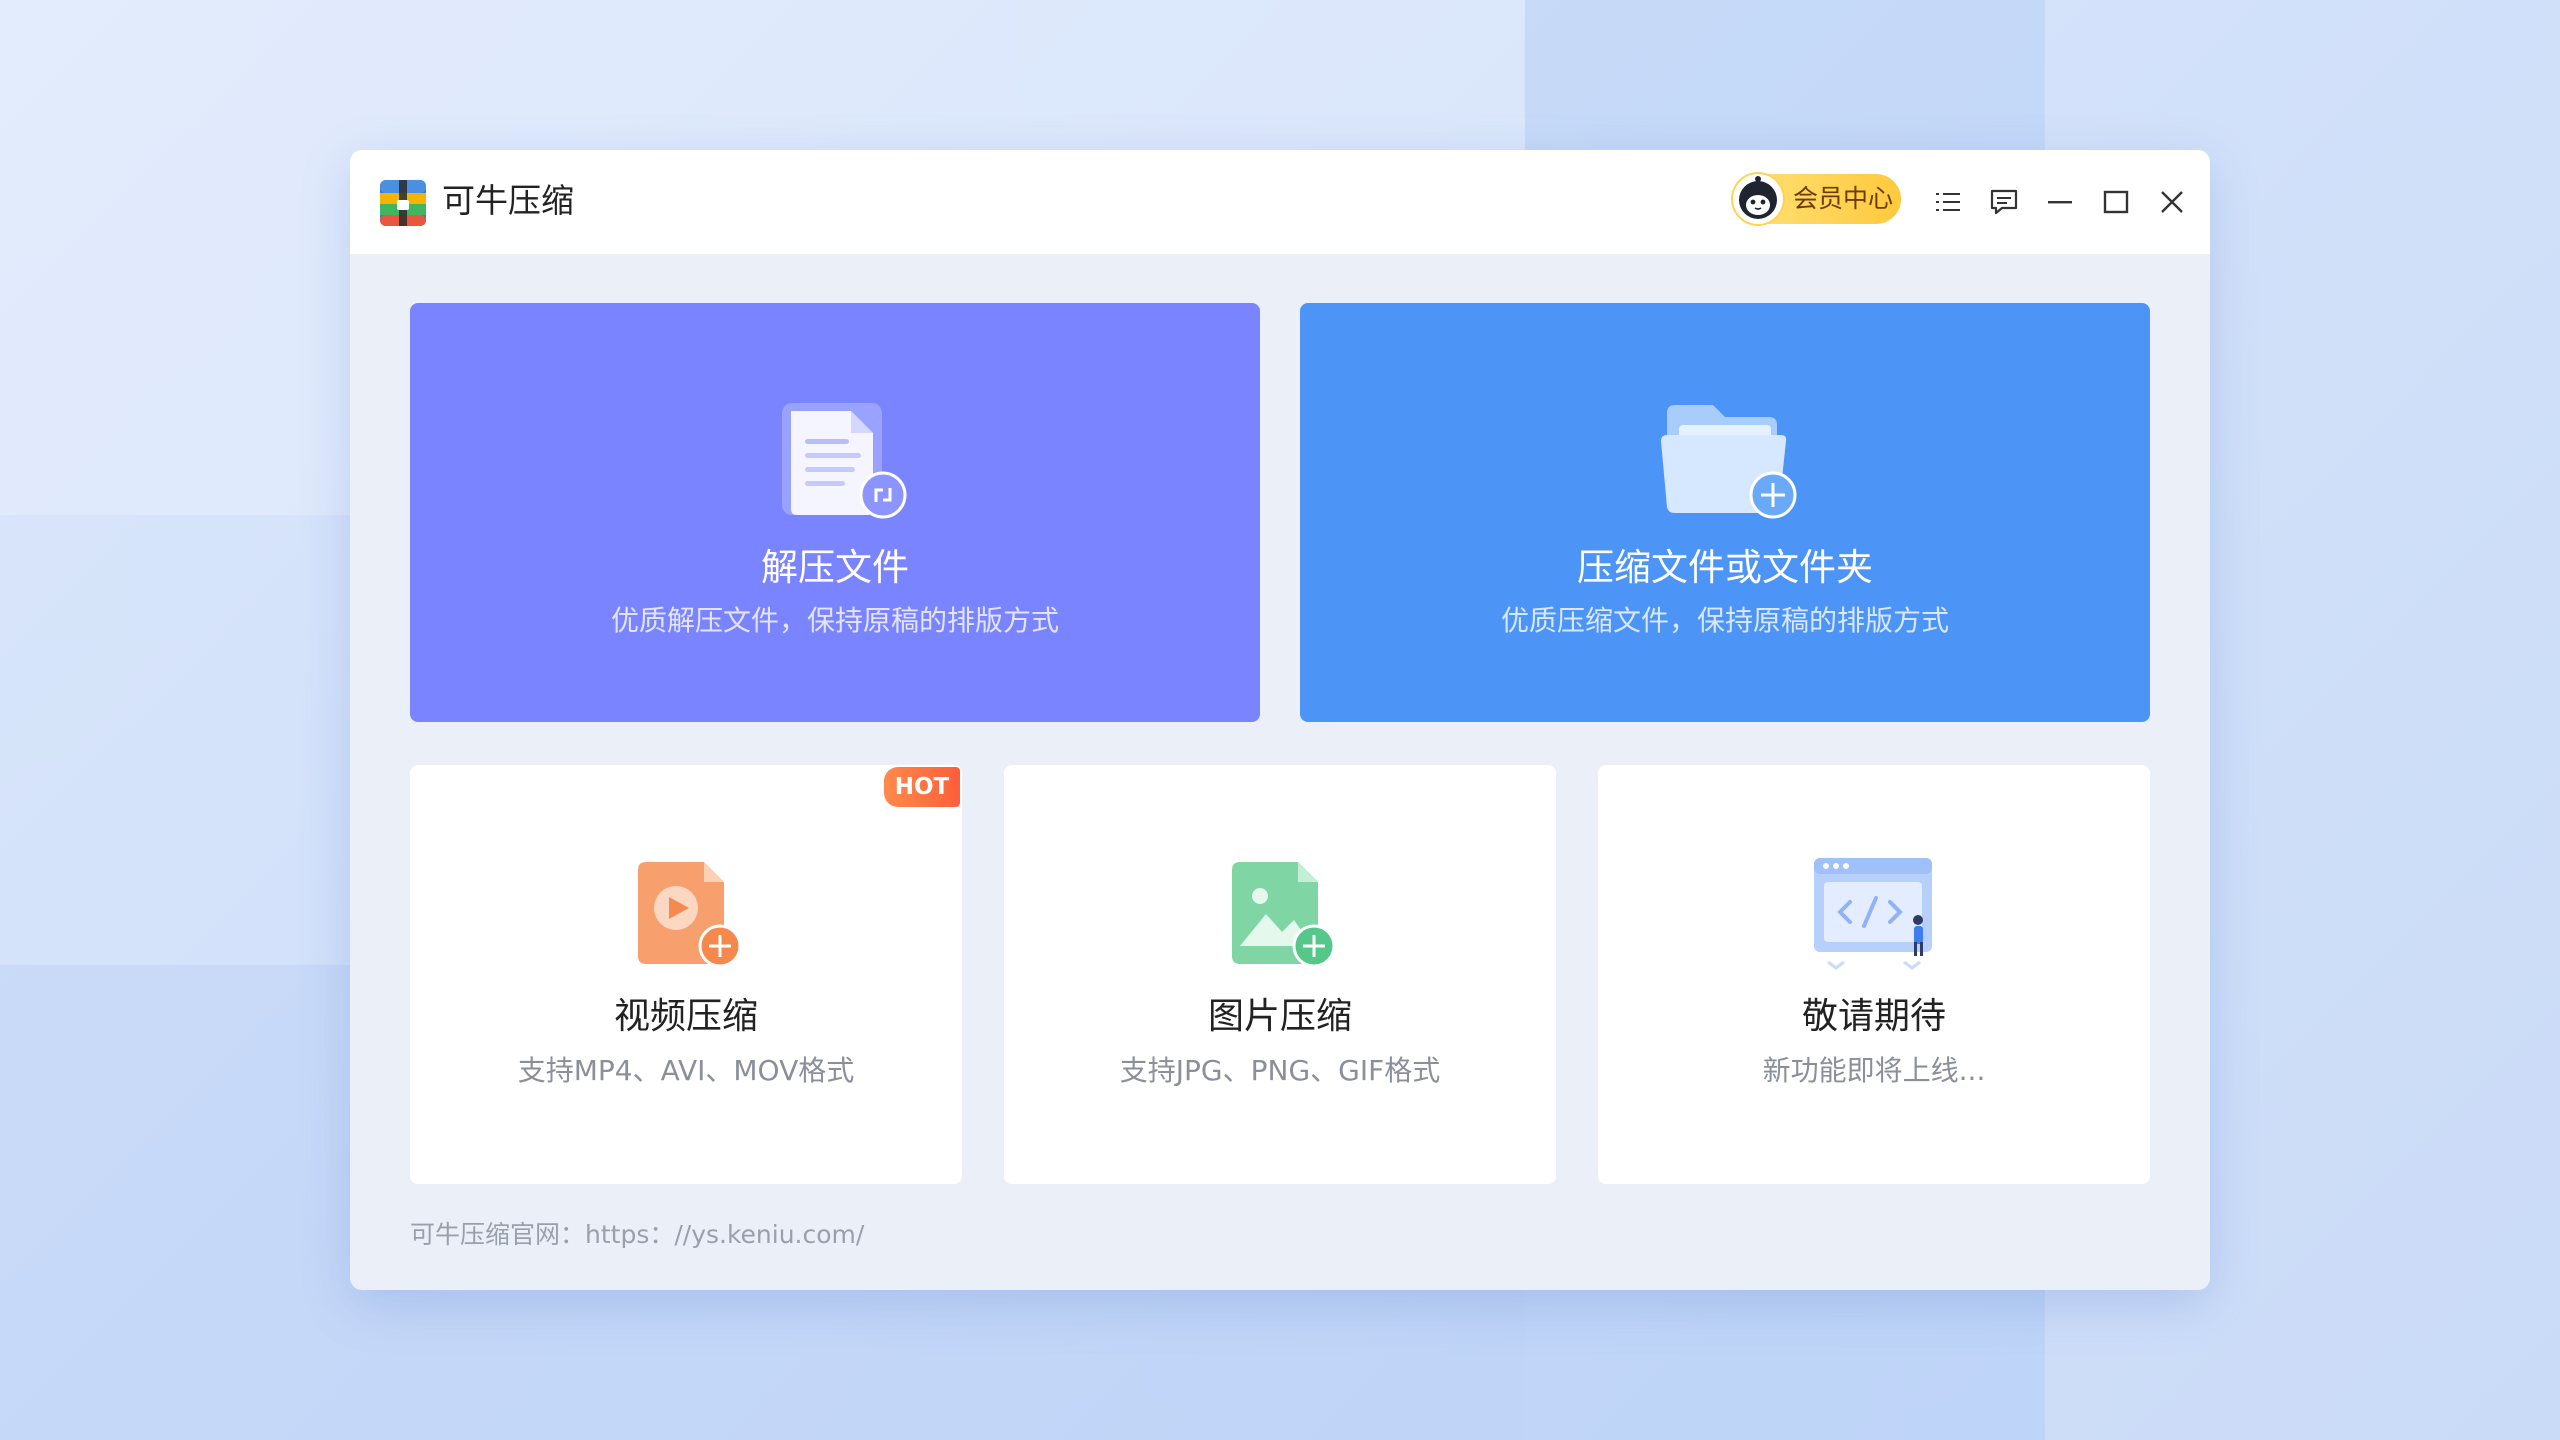 This screenshot has width=2560, height=1440. What do you see at coordinates (1725, 567) in the screenshot?
I see `compress-files-title: 压缩文件或文件夹` at bounding box center [1725, 567].